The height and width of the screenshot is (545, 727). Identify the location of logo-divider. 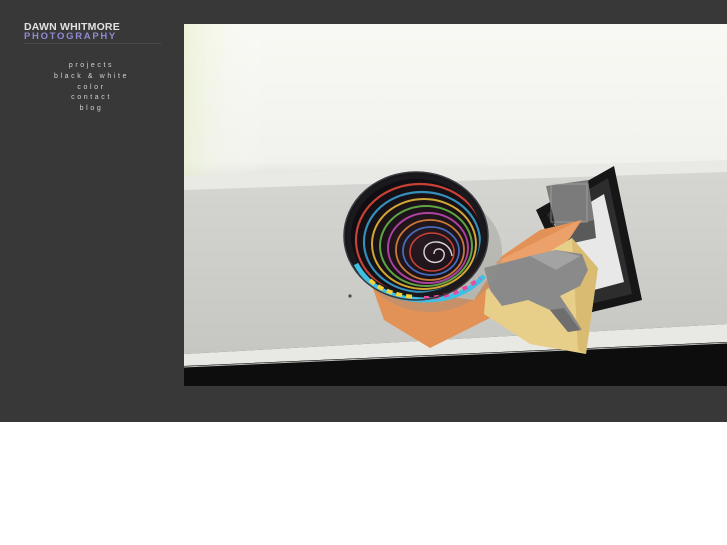
(92, 43).